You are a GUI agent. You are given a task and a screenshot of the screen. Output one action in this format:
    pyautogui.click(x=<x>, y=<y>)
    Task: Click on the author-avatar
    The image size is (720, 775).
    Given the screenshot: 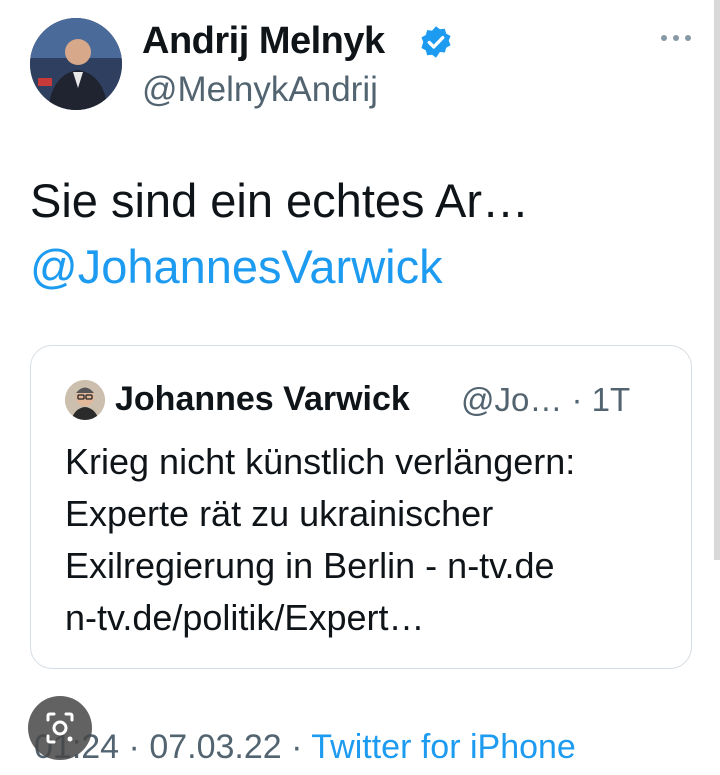 What is the action you would take?
    pyautogui.click(x=76, y=64)
    